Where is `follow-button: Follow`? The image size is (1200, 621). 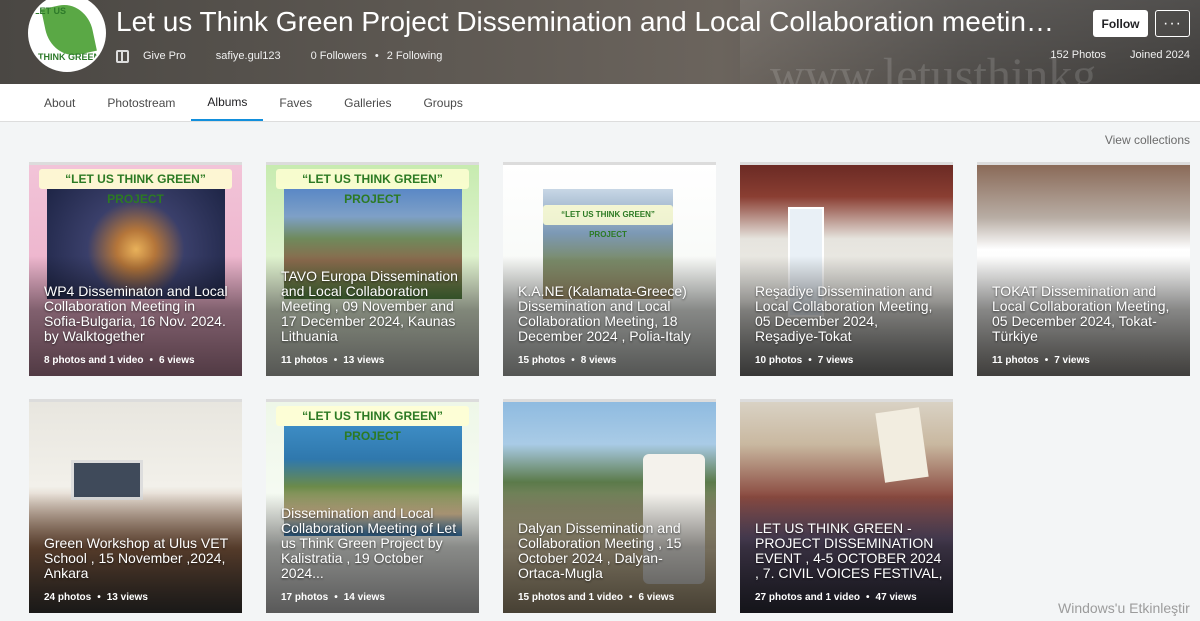
follow-button: Follow is located at coordinates (1120, 23).